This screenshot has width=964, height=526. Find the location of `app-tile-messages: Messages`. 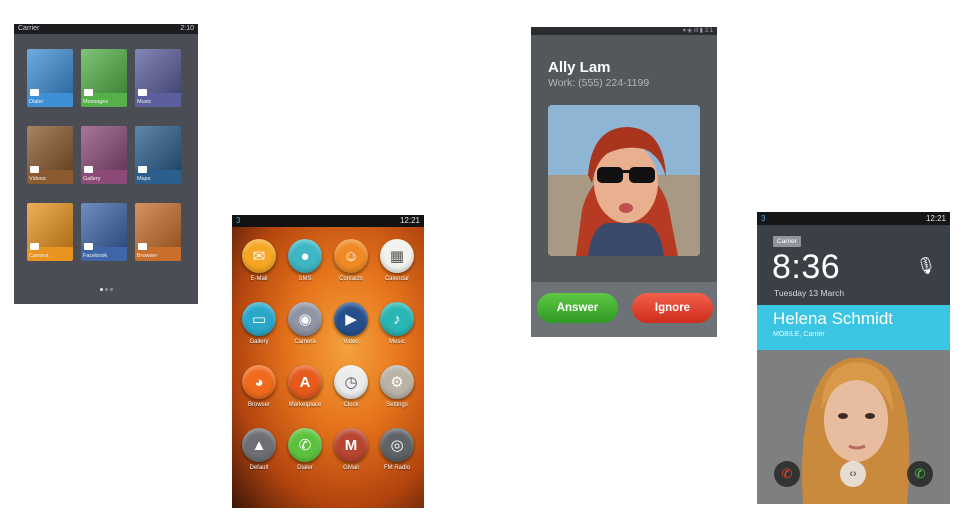

app-tile-messages: Messages is located at coordinates (104, 78).